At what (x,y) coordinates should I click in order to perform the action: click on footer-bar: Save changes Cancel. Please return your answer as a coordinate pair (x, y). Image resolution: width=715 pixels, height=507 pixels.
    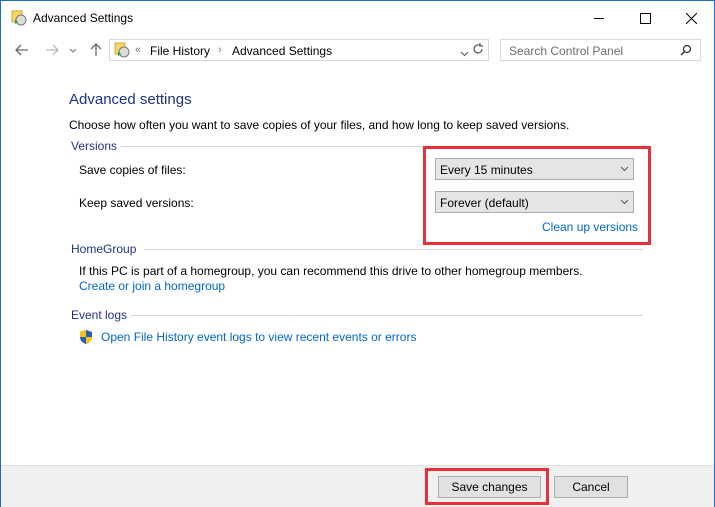
    Looking at the image, I should click on (357, 486).